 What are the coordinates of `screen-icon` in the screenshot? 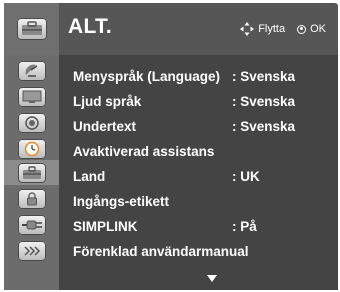 It's located at (31, 96).